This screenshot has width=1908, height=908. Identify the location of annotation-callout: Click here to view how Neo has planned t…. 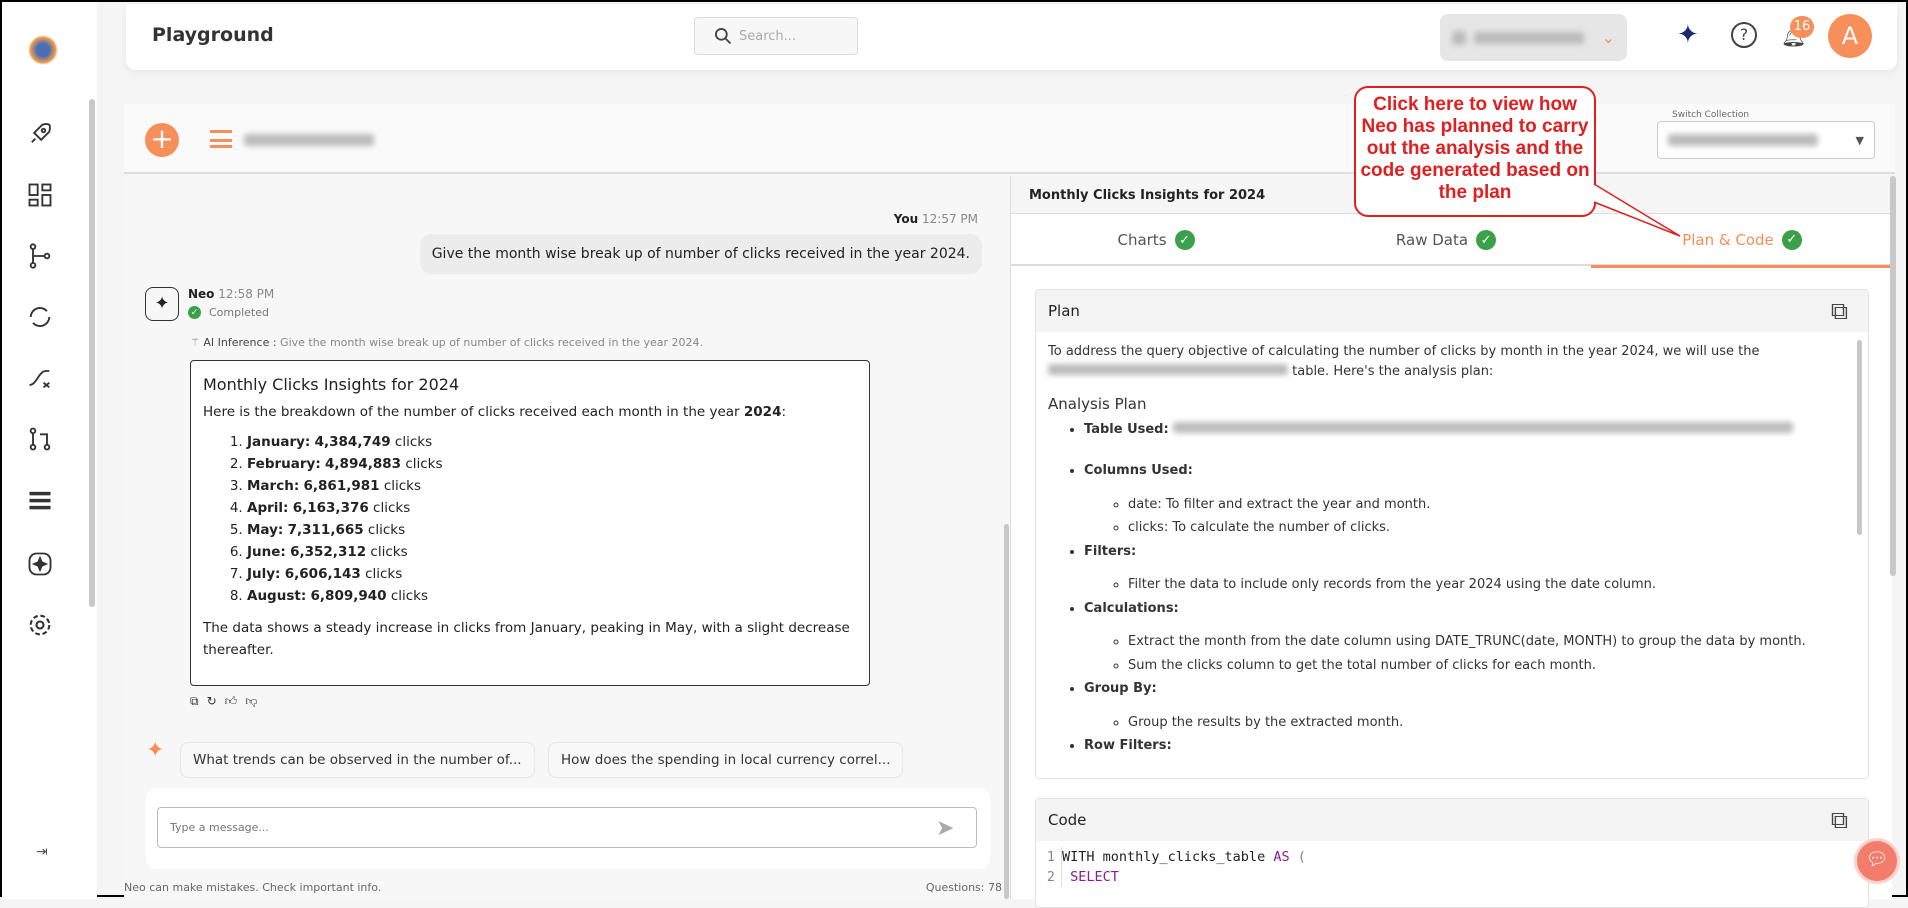
(1475, 151).